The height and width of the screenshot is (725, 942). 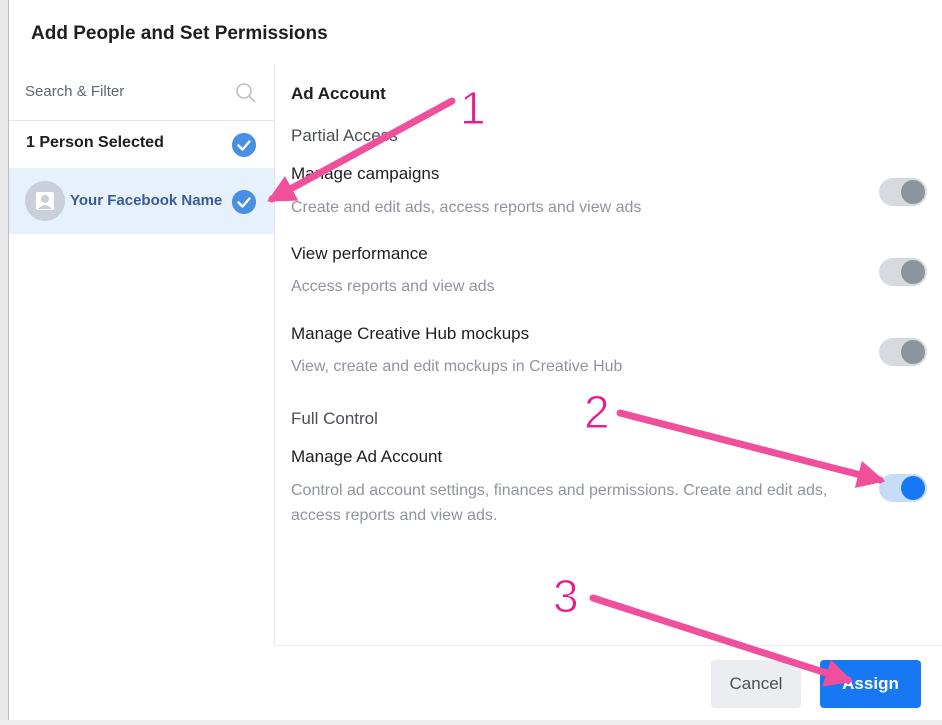 What do you see at coordinates (359, 253) in the screenshot?
I see `permission-title: View performance` at bounding box center [359, 253].